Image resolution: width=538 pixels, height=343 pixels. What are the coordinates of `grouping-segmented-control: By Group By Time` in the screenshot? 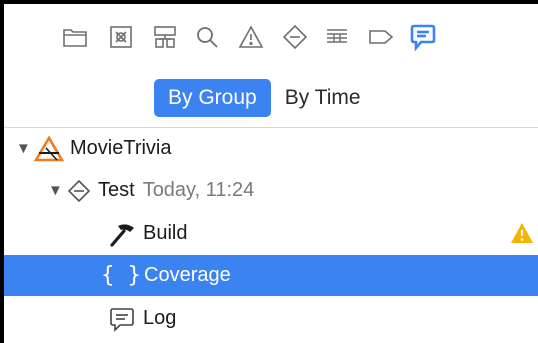 It's located at (264, 98).